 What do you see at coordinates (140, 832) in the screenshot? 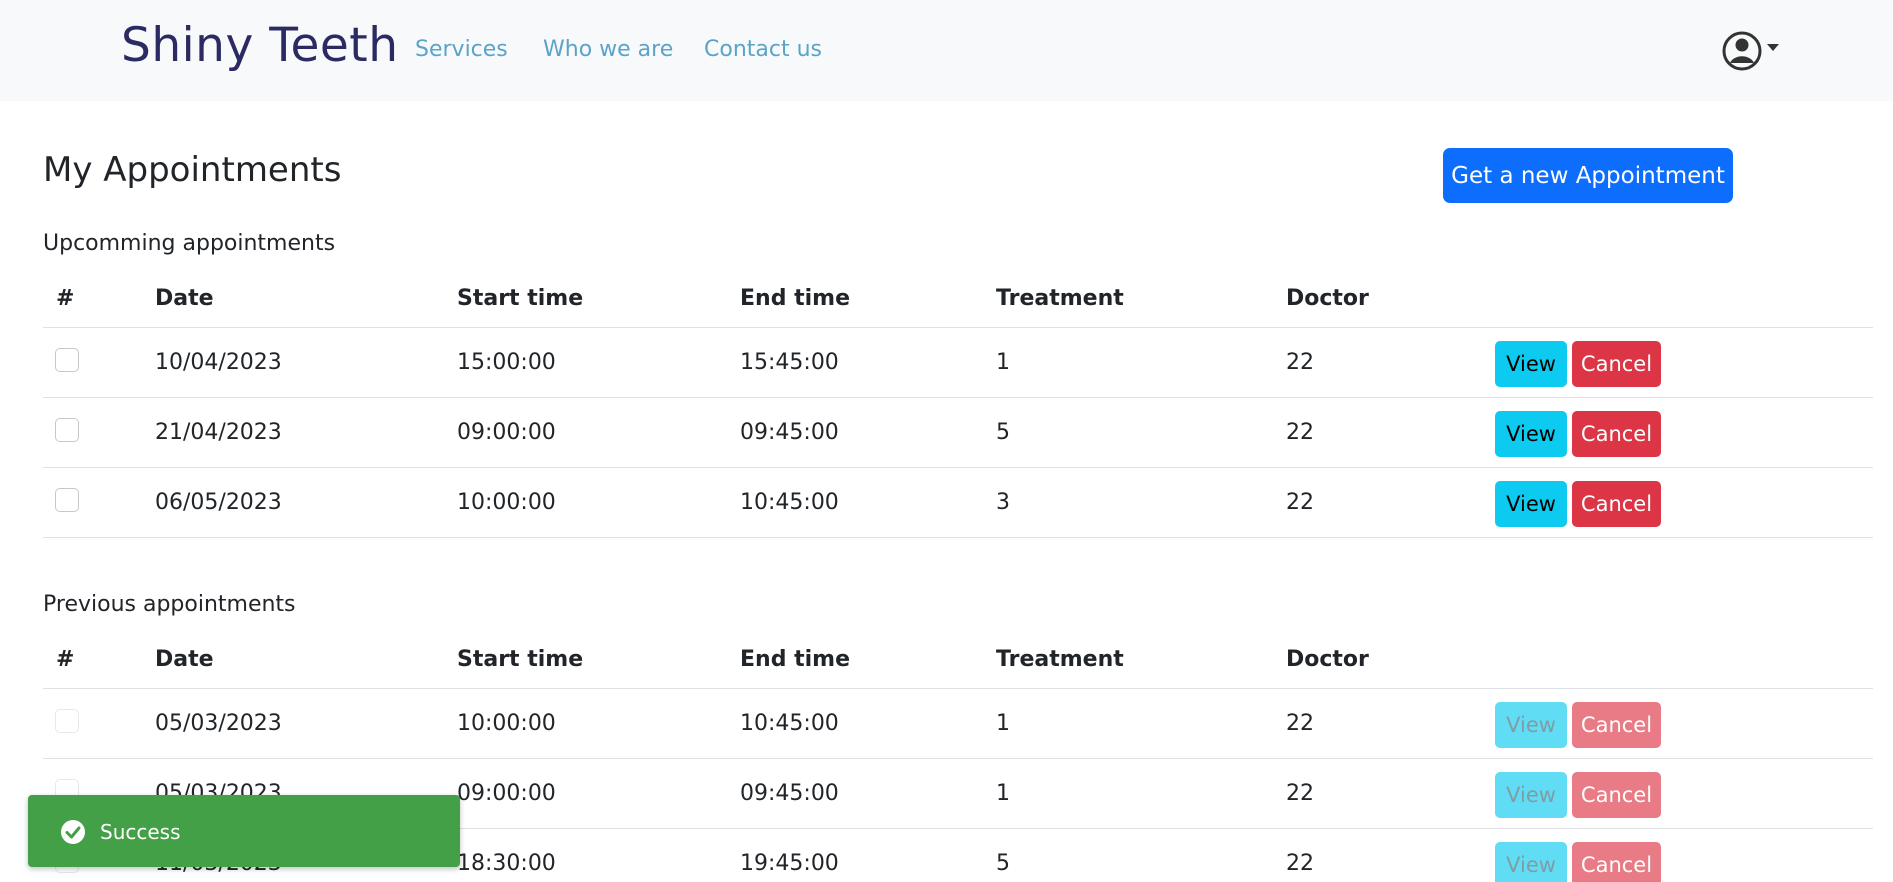
I see `toast-message: Success` at bounding box center [140, 832].